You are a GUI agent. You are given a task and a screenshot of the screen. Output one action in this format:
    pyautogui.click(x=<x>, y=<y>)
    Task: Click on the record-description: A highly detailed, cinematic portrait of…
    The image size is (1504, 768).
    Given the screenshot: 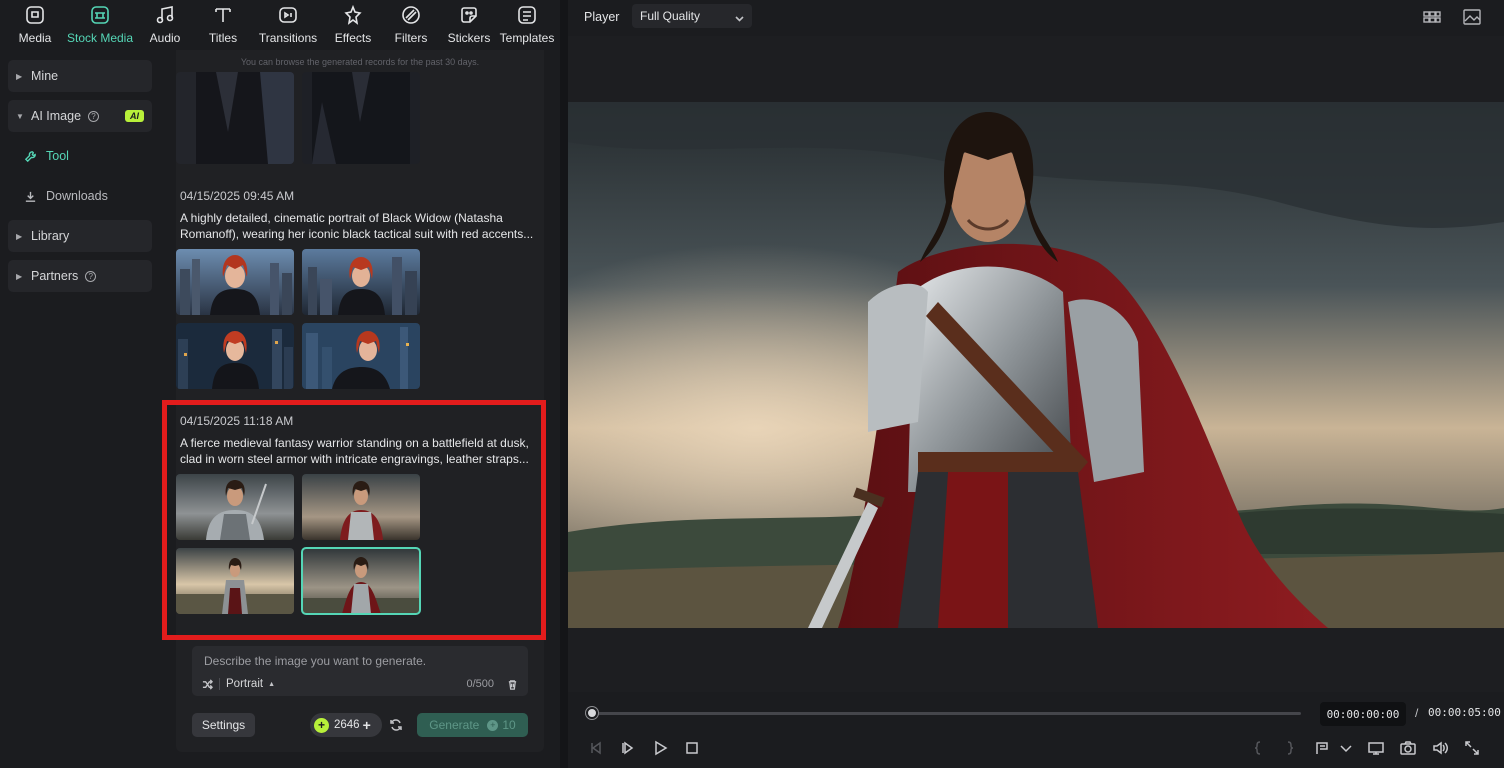 What is the action you would take?
    pyautogui.click(x=357, y=226)
    